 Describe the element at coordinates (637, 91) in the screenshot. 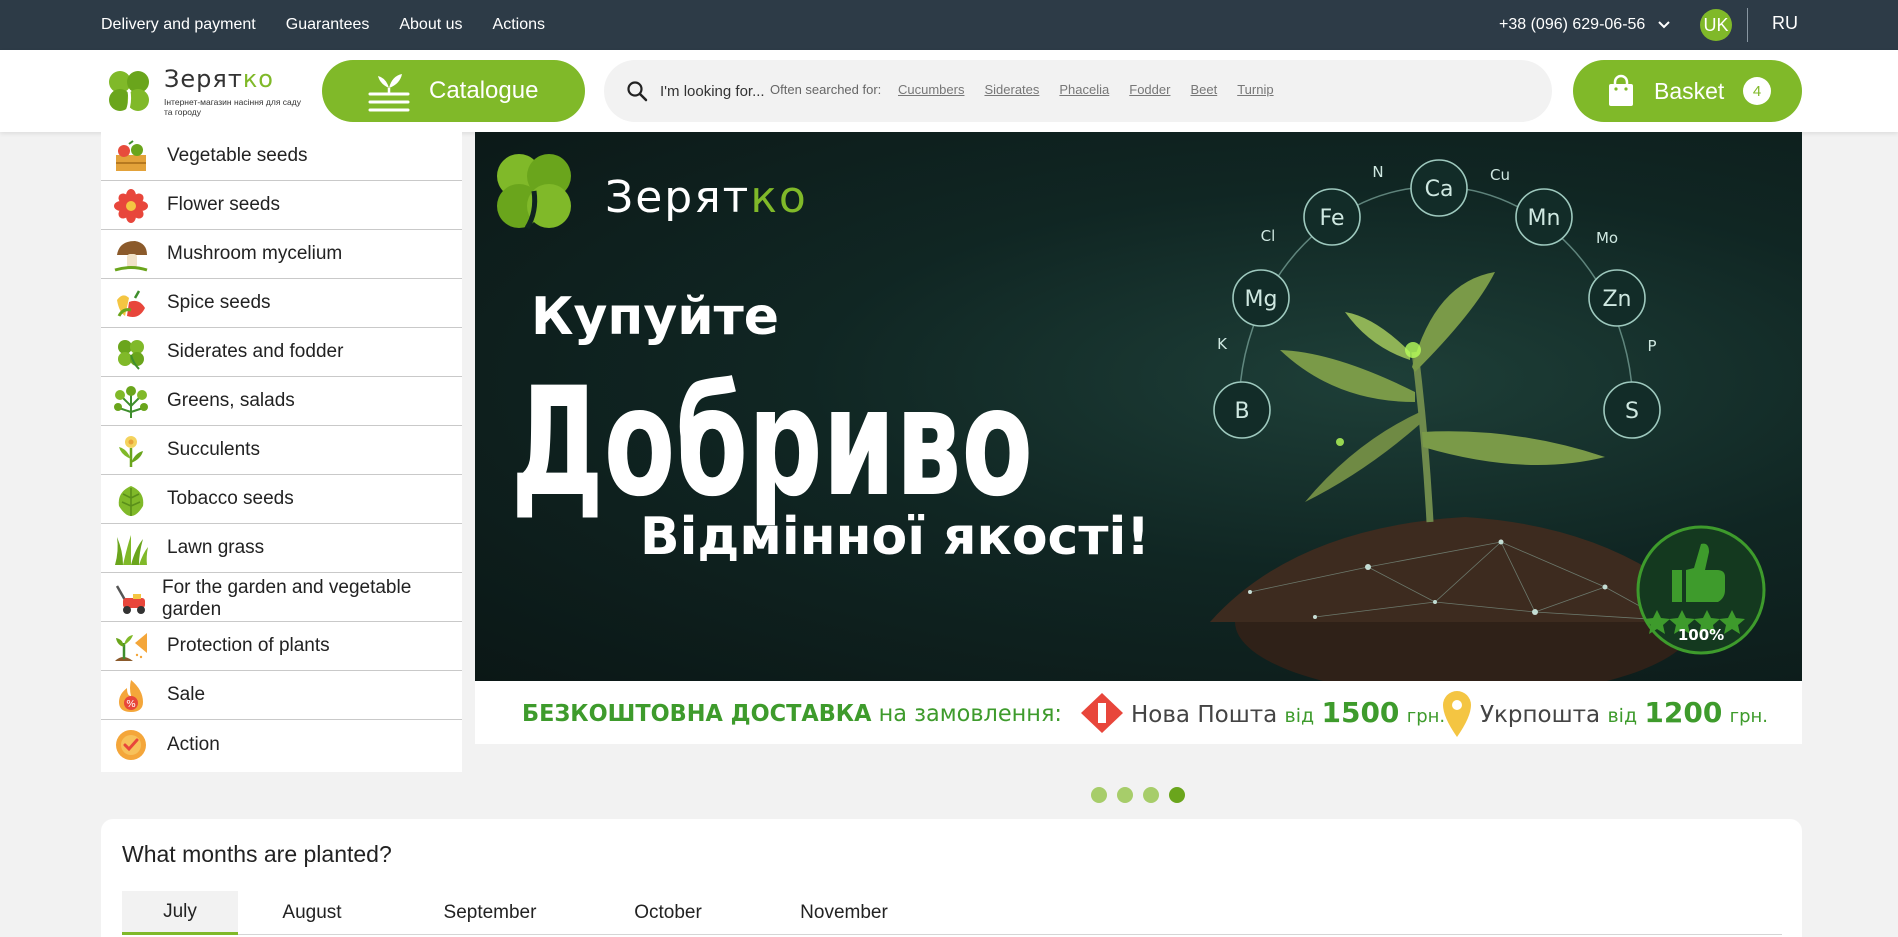

I see `search-icon` at that location.